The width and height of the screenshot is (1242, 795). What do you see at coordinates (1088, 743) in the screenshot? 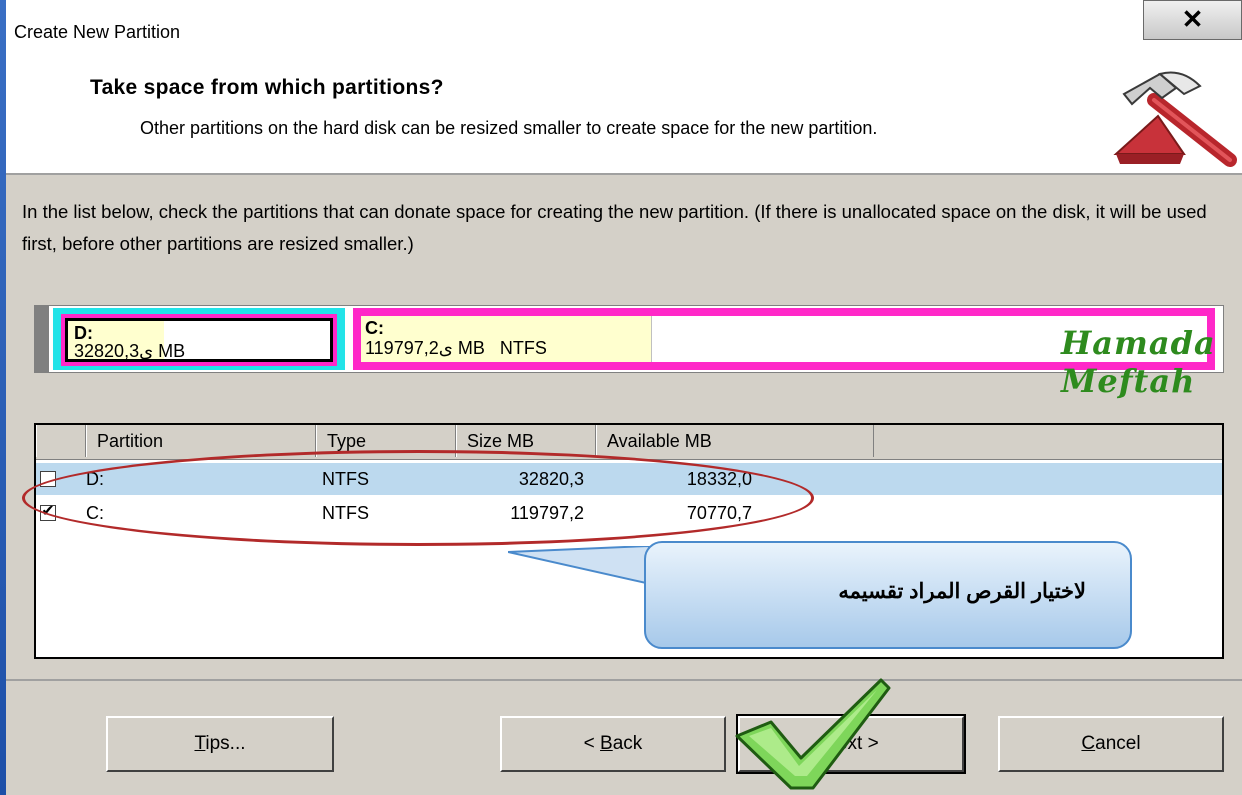
I see `cancel-hotkey: C` at bounding box center [1088, 743].